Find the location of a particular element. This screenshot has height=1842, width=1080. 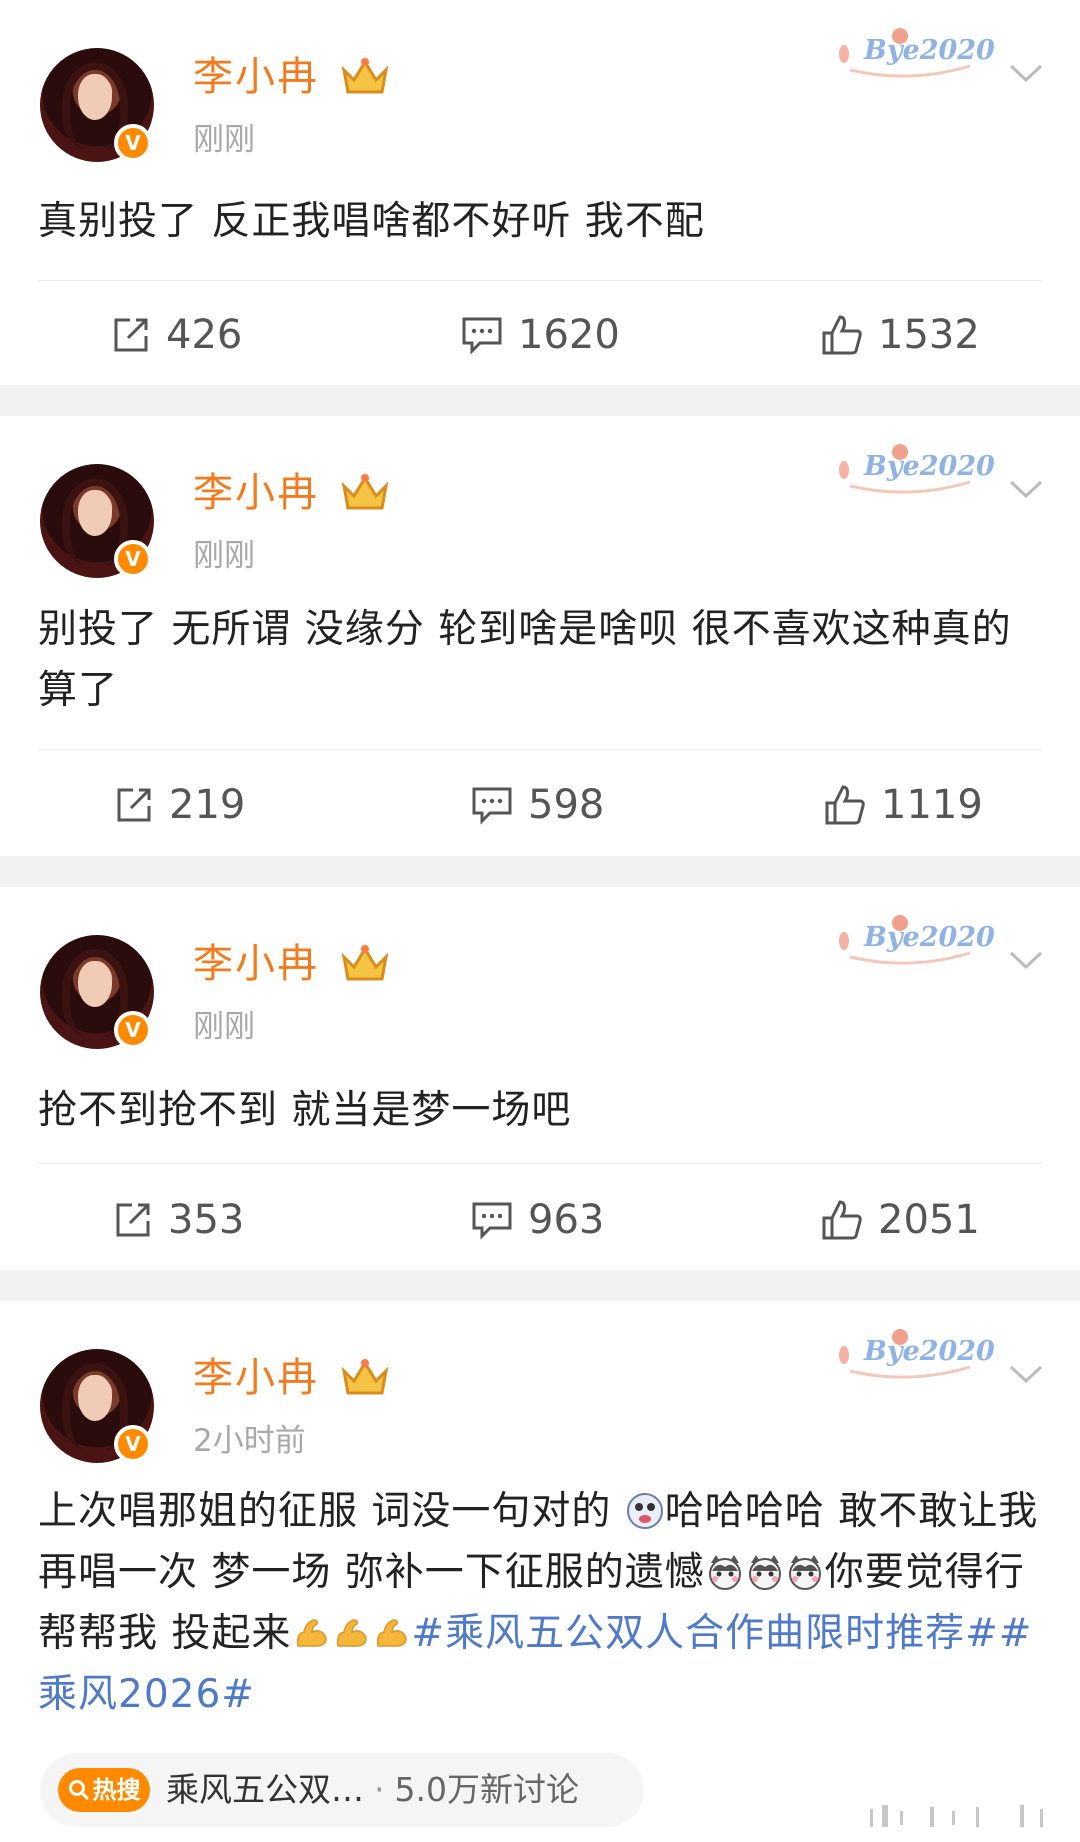

watermark is located at coordinates (915, 1816).